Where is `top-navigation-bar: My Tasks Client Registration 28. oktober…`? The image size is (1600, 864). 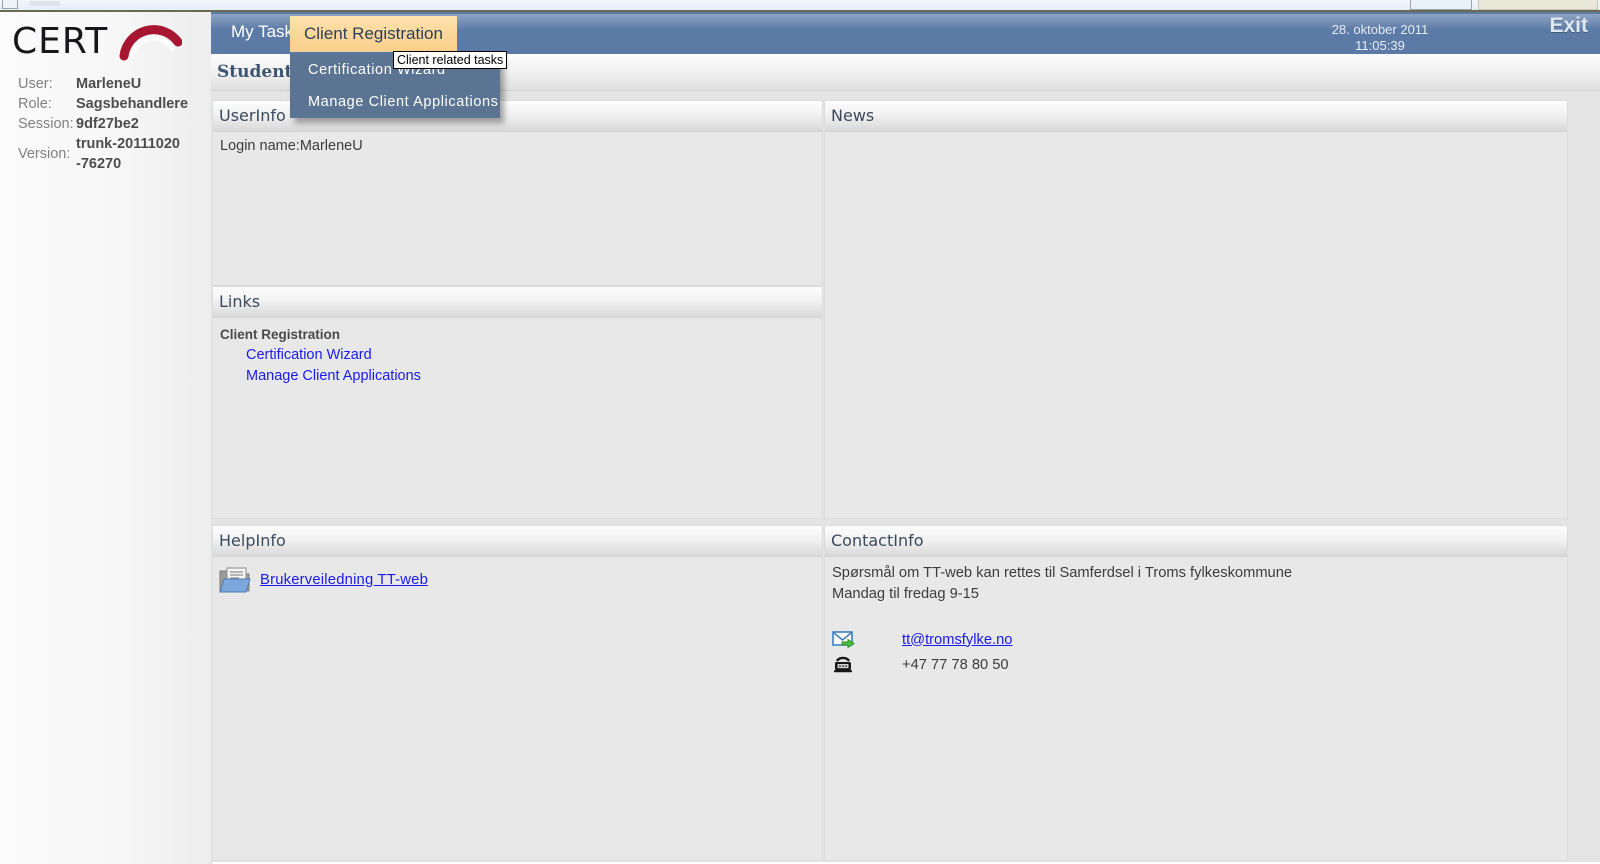 top-navigation-bar: My Tasks Client Registration 28. oktober… is located at coordinates (905, 33).